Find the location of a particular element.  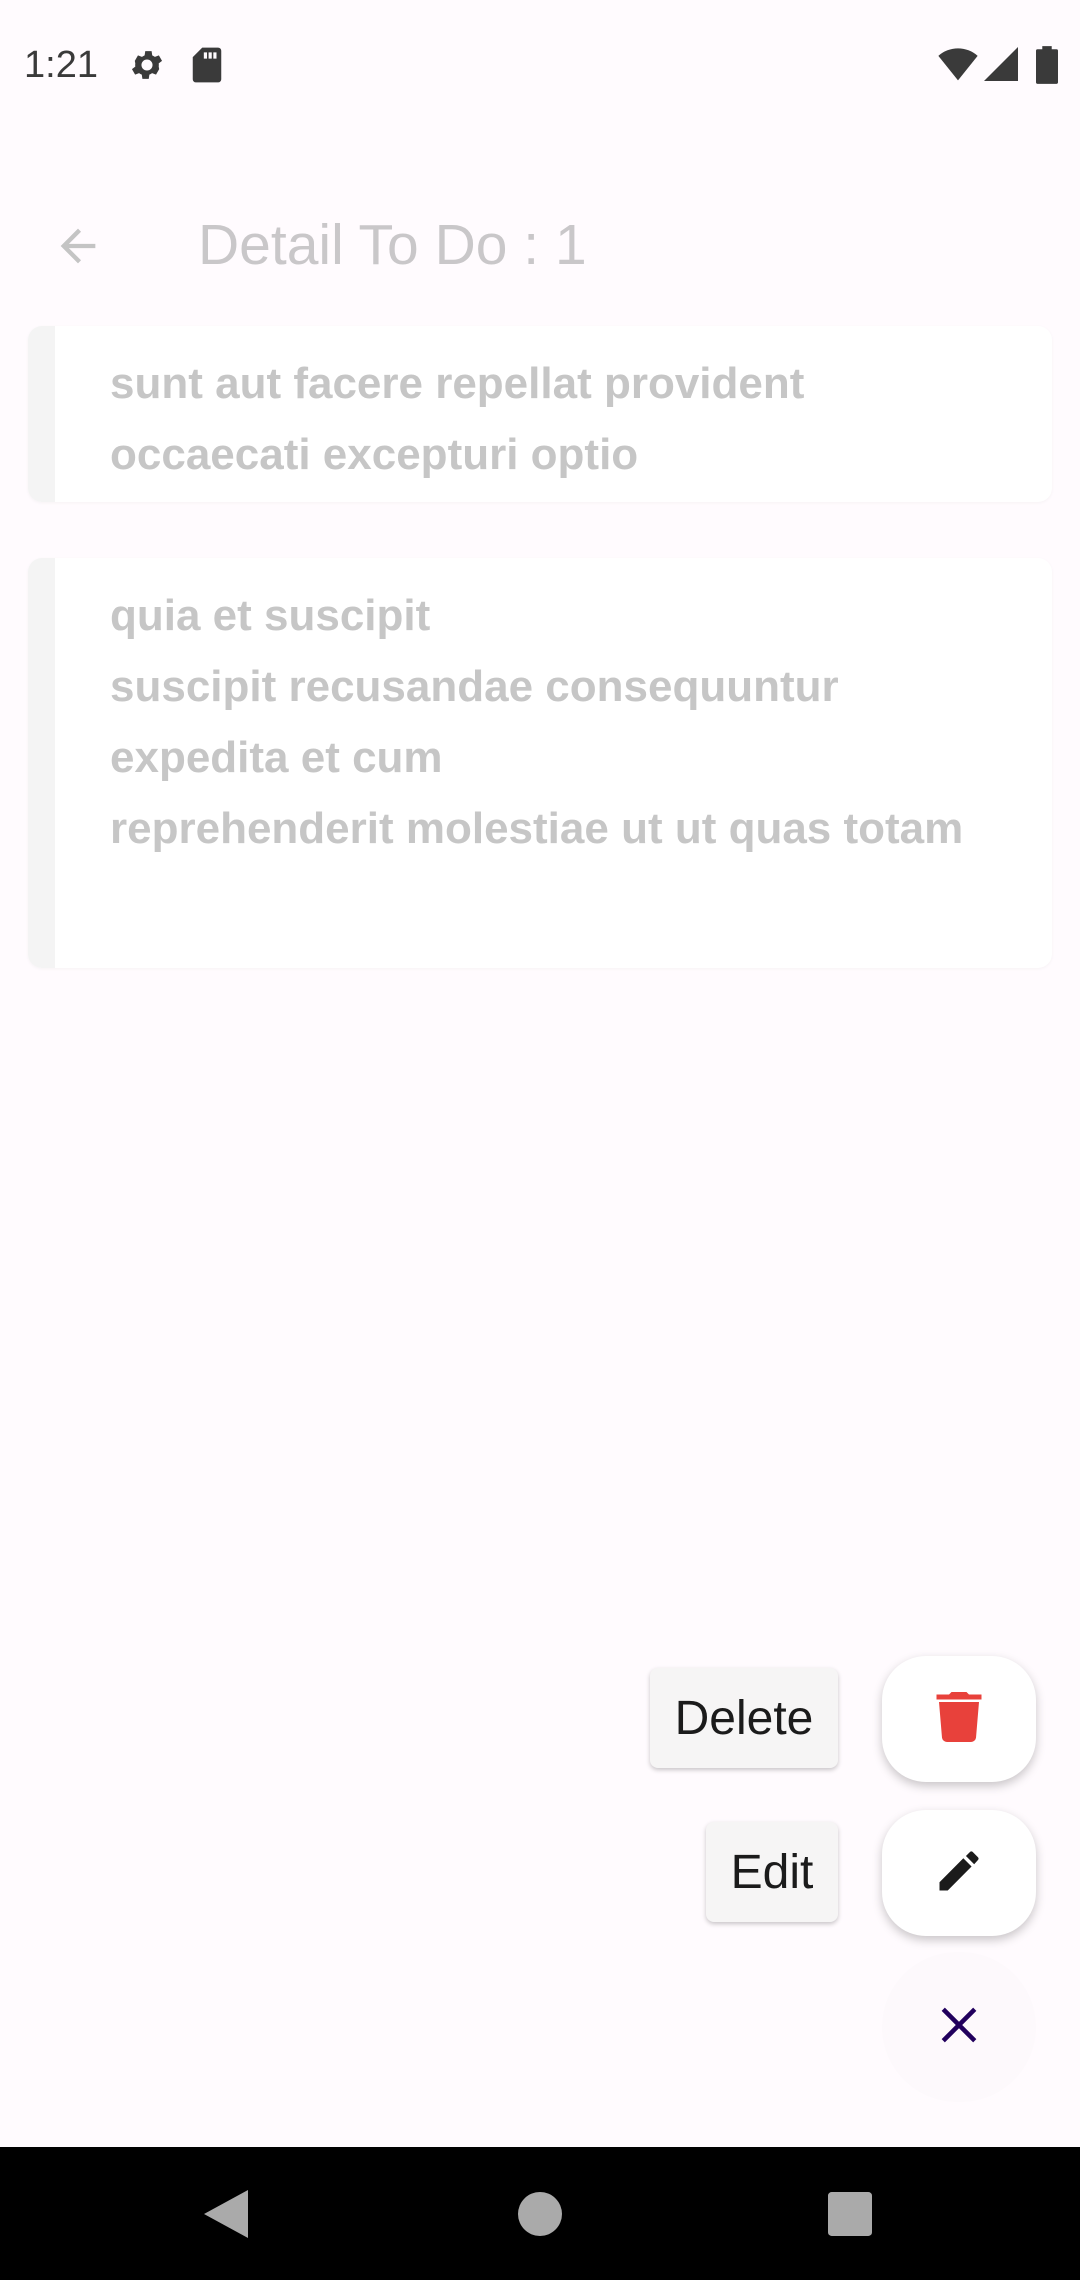

delete-label: Delete is located at coordinates (744, 1718).